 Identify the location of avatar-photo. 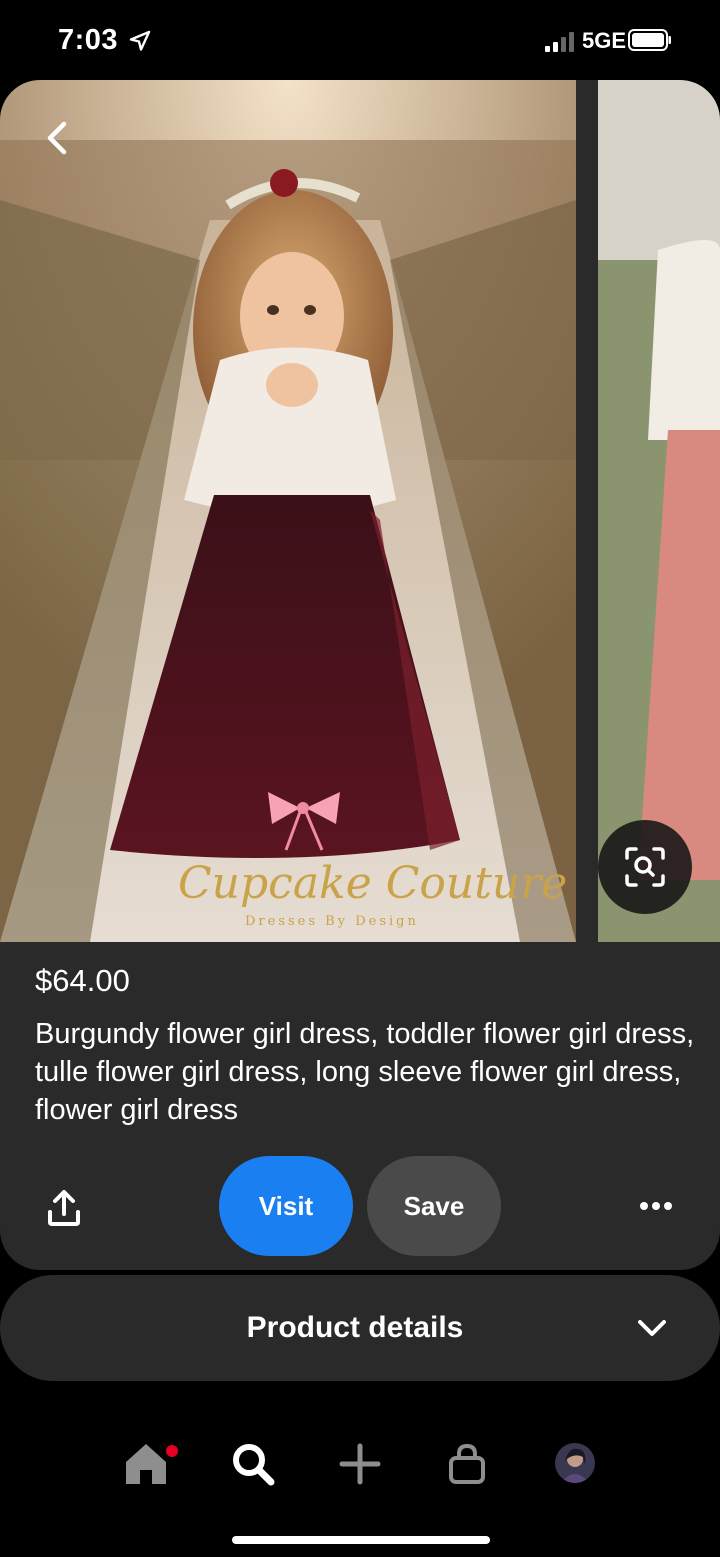
(575, 1463).